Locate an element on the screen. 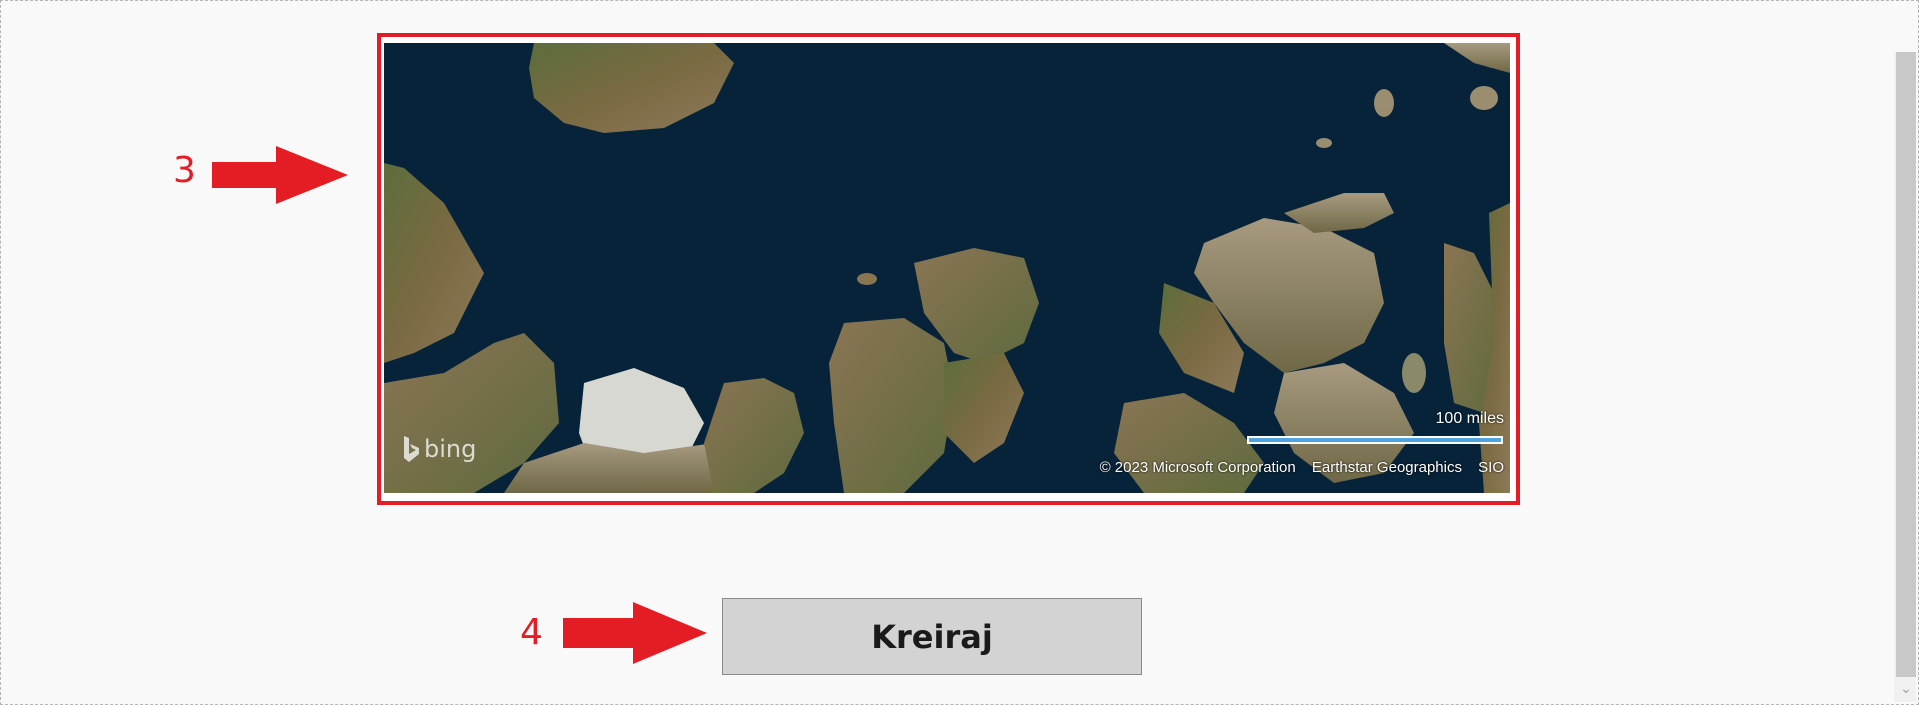 The image size is (1919, 705). scroll-down-icon: ⌄ is located at coordinates (1906, 689).